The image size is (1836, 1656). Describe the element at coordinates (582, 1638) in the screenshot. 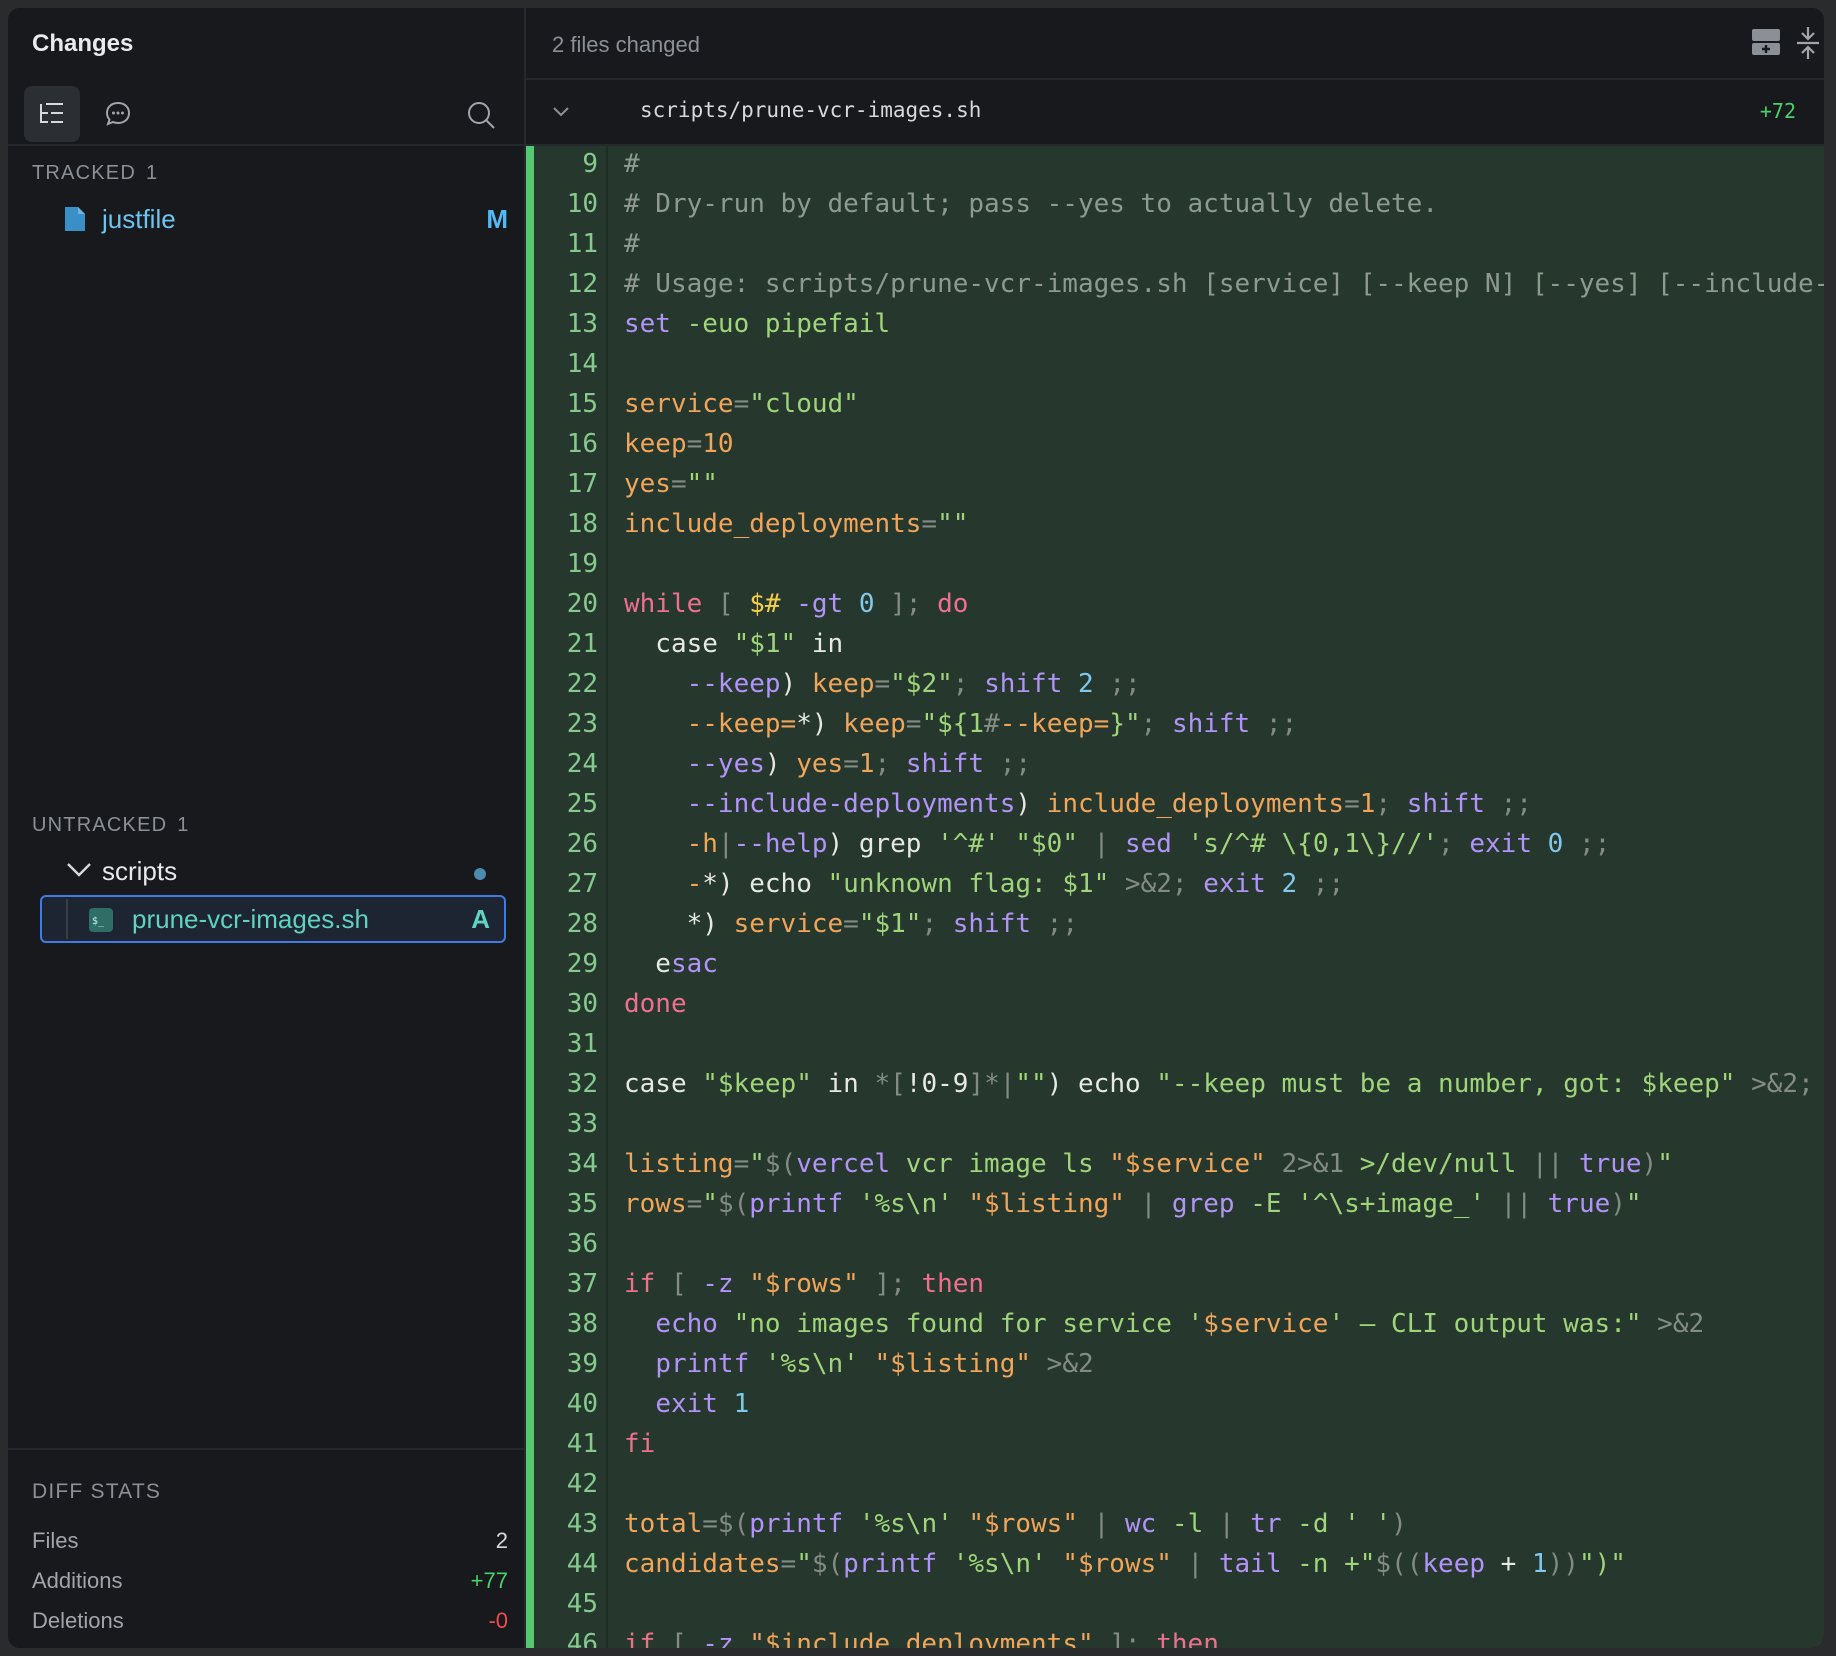

I see `line-number: 46` at that location.